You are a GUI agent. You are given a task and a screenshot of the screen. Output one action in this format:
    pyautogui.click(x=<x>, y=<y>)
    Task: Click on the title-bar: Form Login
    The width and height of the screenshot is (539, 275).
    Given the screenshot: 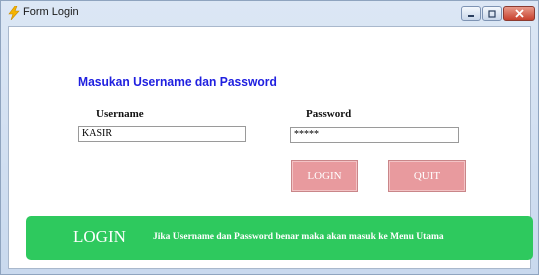 What is the action you would take?
    pyautogui.click(x=269, y=13)
    